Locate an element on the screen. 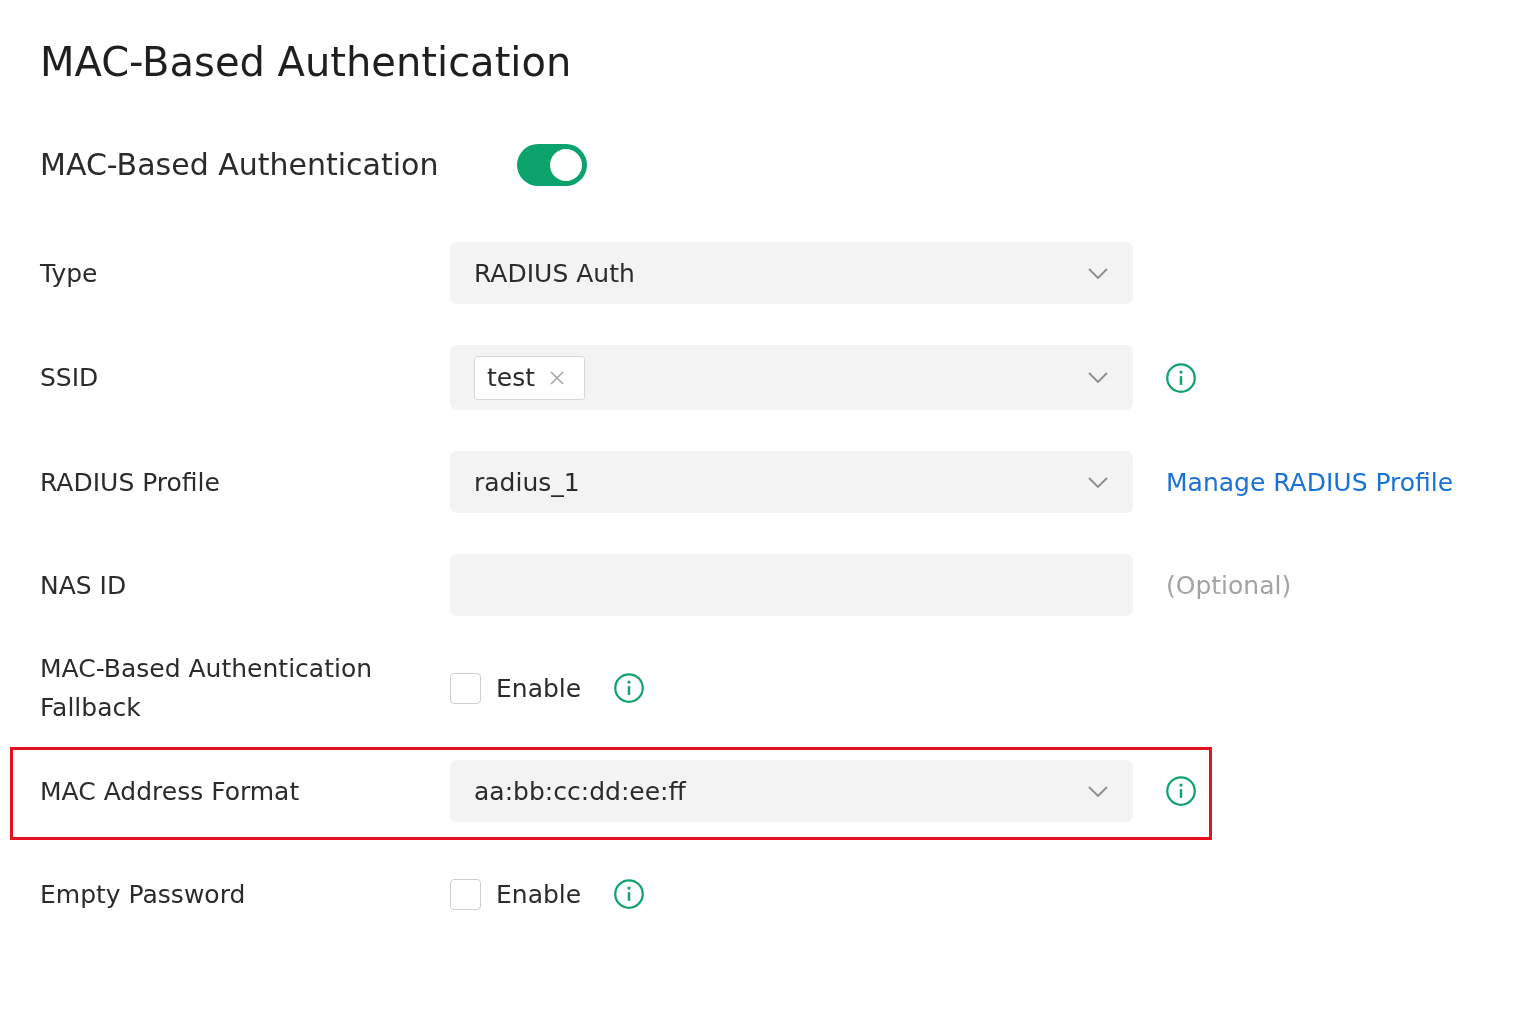  field-label: MAC-Based Authentication Fallback is located at coordinates (207, 688).